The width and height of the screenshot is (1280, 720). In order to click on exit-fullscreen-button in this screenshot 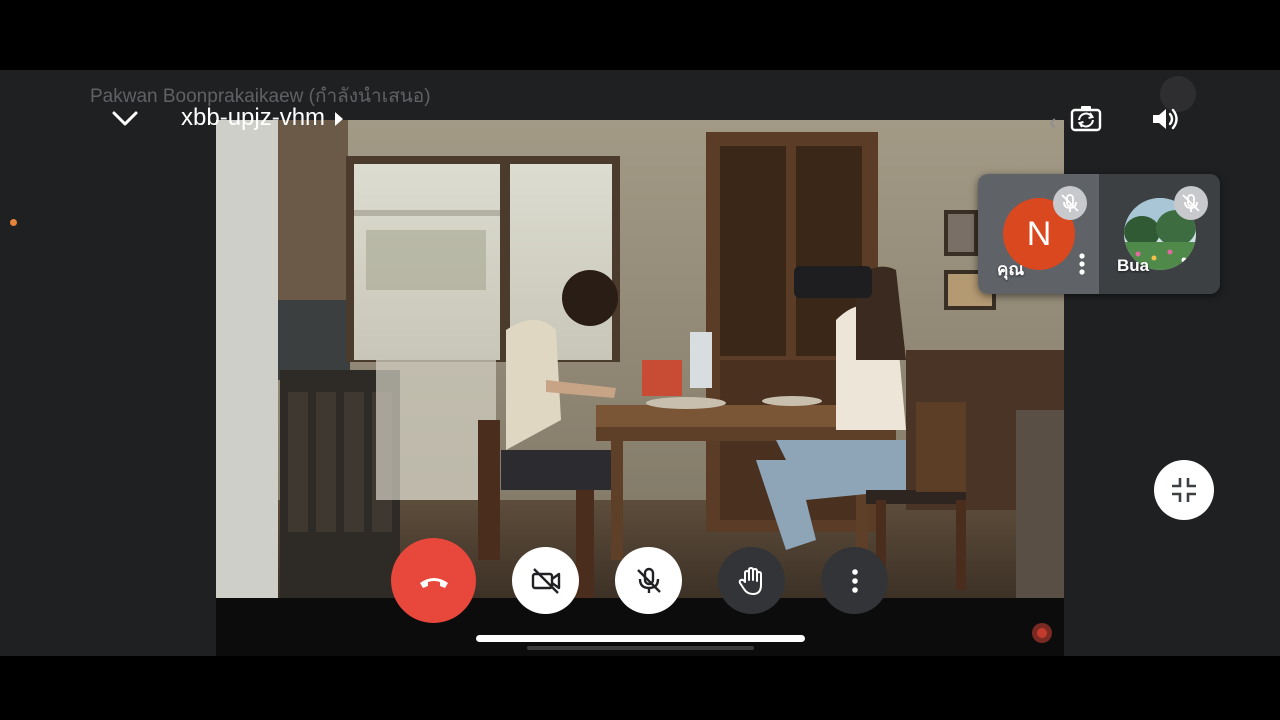, I will do `click(1184, 490)`.